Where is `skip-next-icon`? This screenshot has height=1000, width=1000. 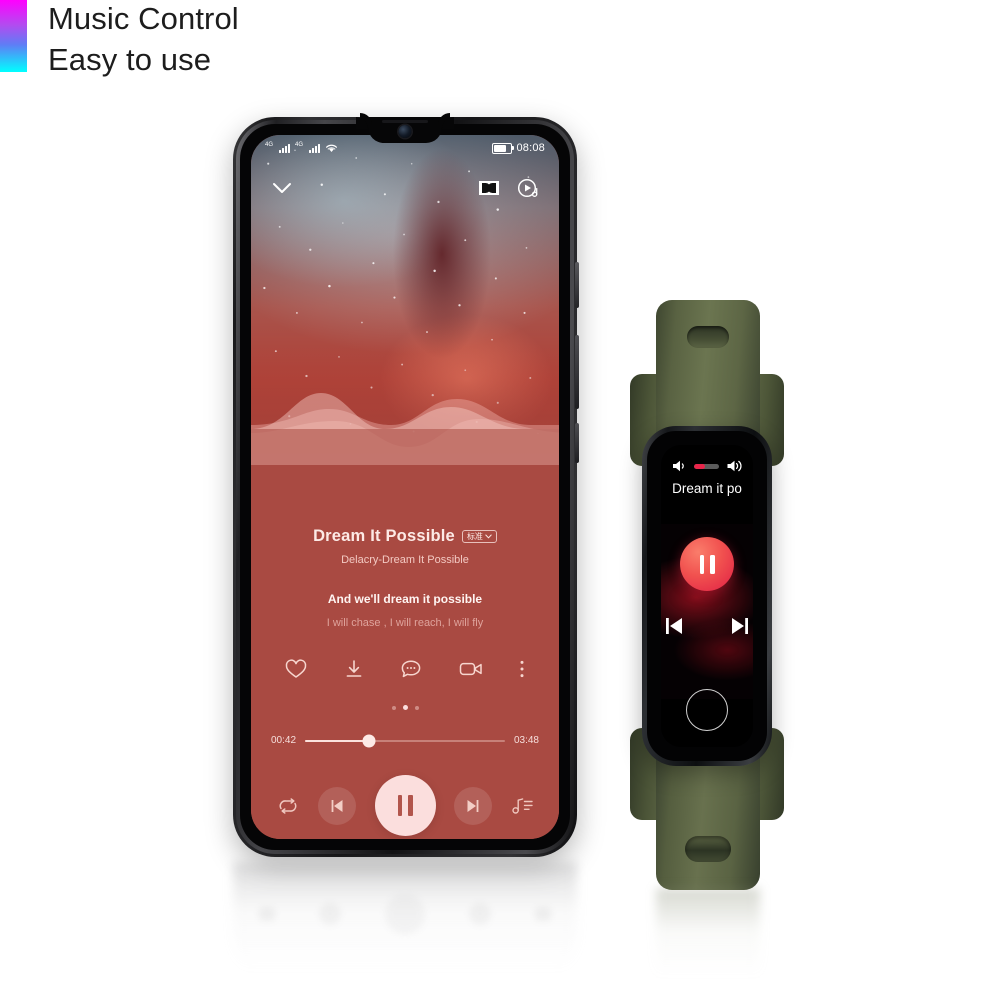 skip-next-icon is located at coordinates (473, 805).